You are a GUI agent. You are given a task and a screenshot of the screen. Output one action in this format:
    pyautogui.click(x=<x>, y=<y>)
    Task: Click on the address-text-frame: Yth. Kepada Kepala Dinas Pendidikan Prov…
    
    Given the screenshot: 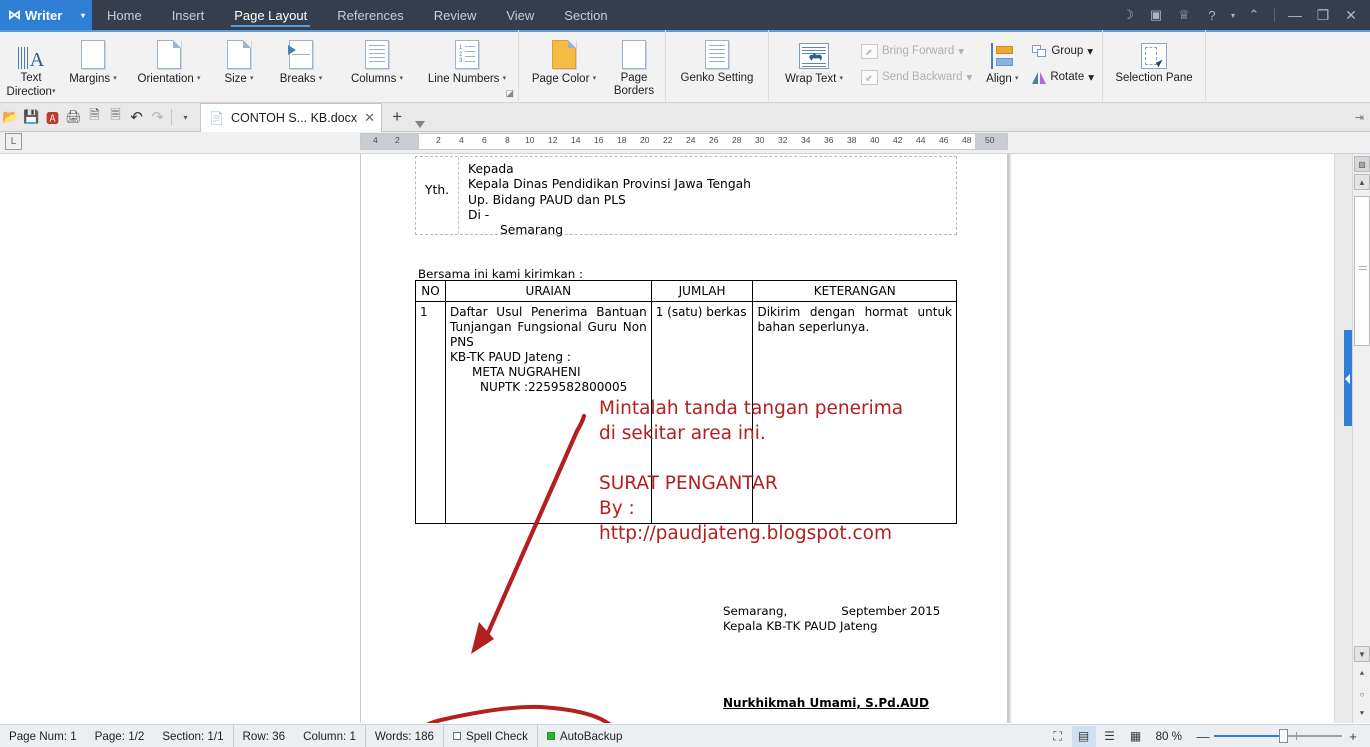 What is the action you would take?
    pyautogui.click(x=686, y=196)
    